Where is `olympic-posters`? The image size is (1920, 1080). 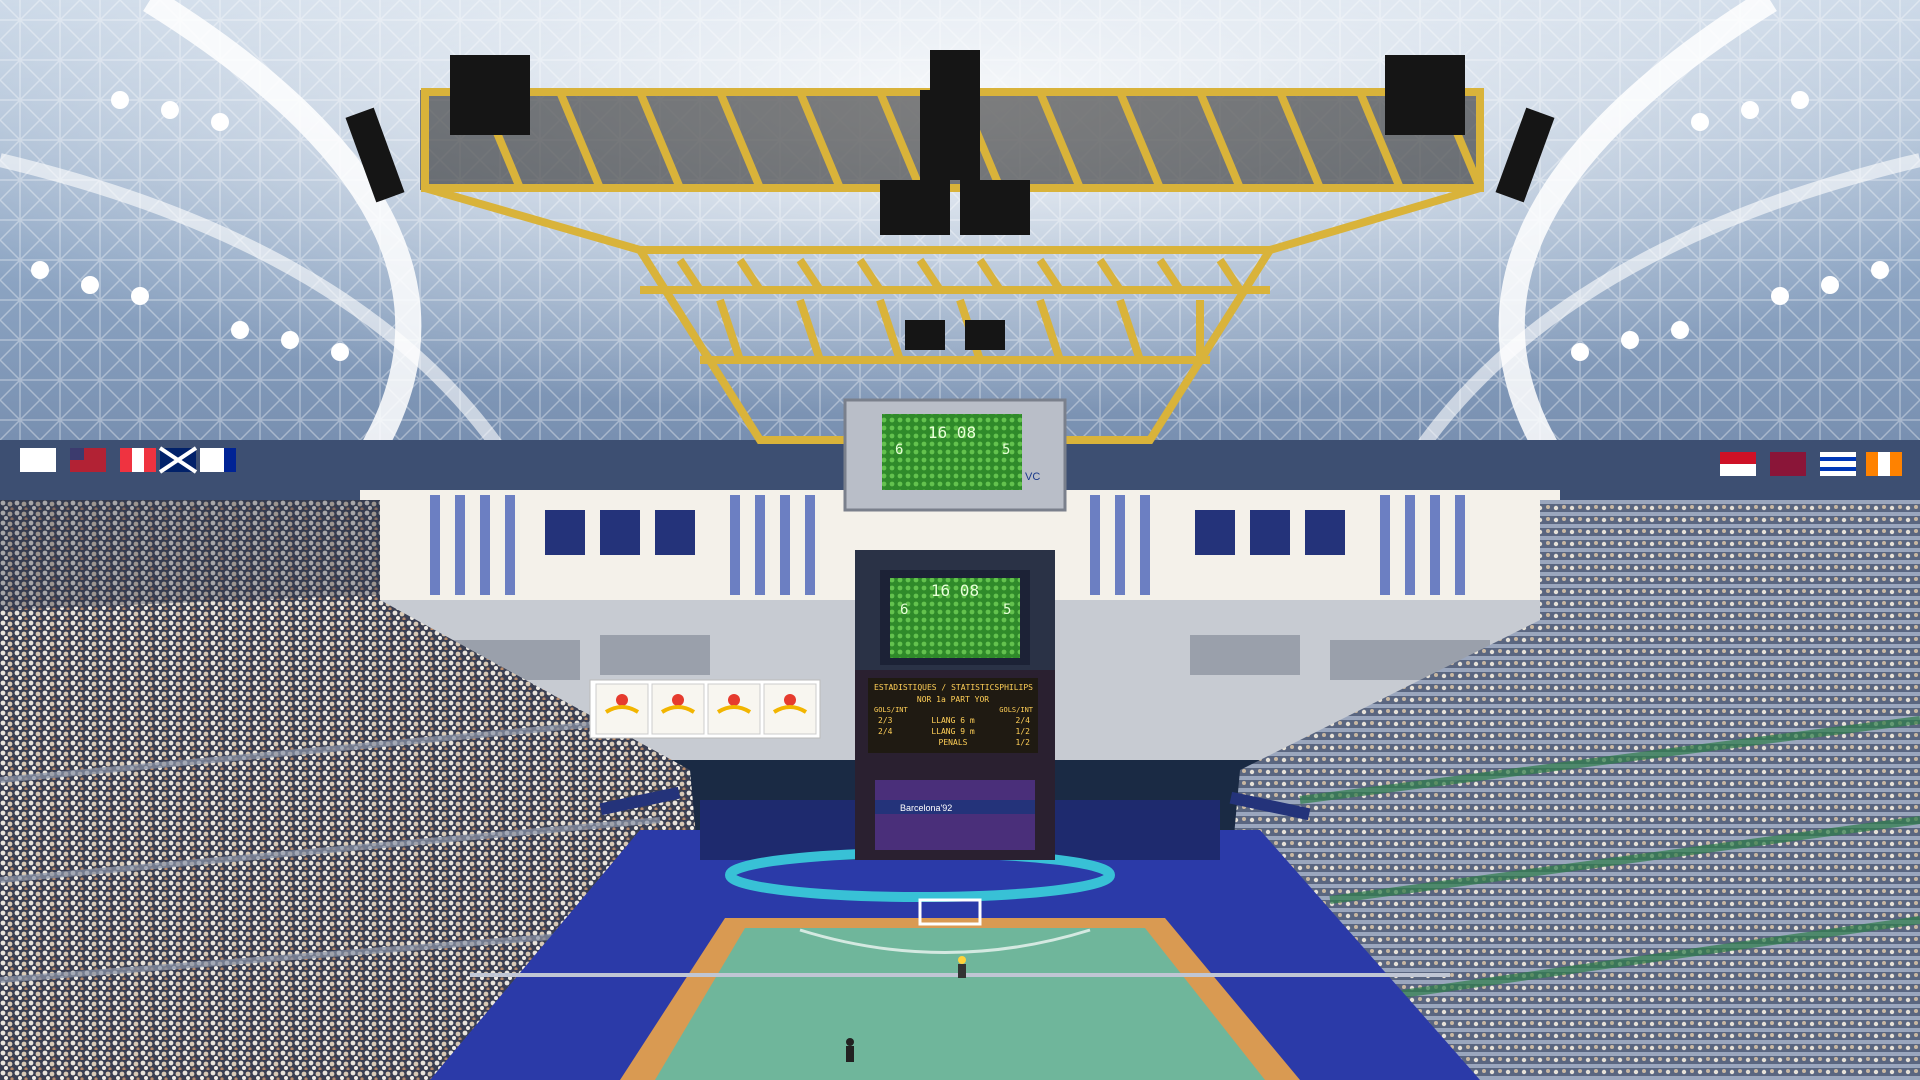 olympic-posters is located at coordinates (705, 709).